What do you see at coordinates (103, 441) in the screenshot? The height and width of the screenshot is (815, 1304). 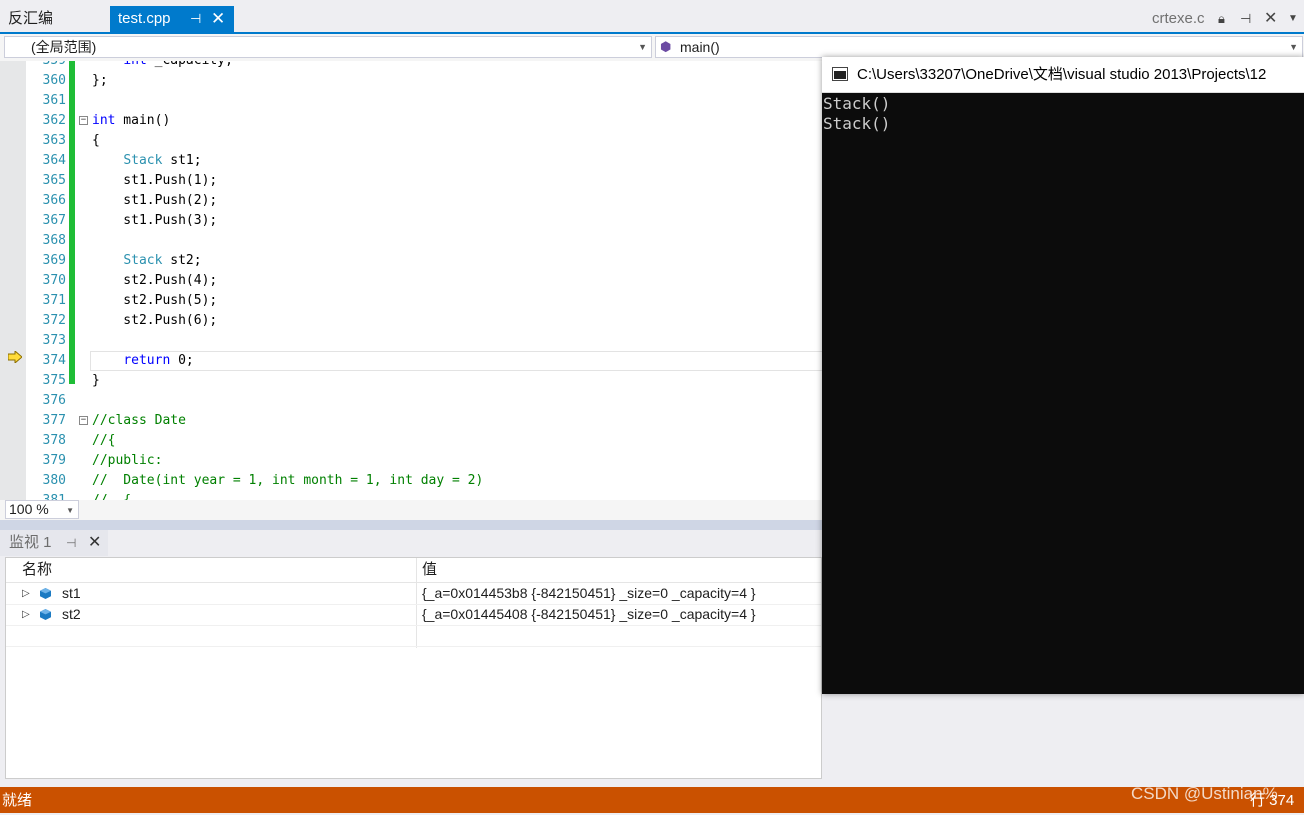 I see `code-line: //{` at bounding box center [103, 441].